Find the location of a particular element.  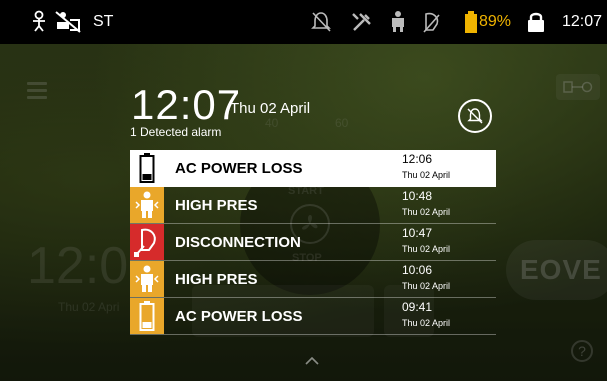

circuit-icon is located at coordinates (431, 22).